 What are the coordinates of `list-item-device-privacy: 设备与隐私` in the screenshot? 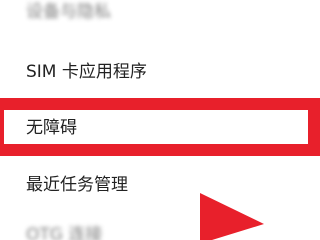 It's located at (160, 12).